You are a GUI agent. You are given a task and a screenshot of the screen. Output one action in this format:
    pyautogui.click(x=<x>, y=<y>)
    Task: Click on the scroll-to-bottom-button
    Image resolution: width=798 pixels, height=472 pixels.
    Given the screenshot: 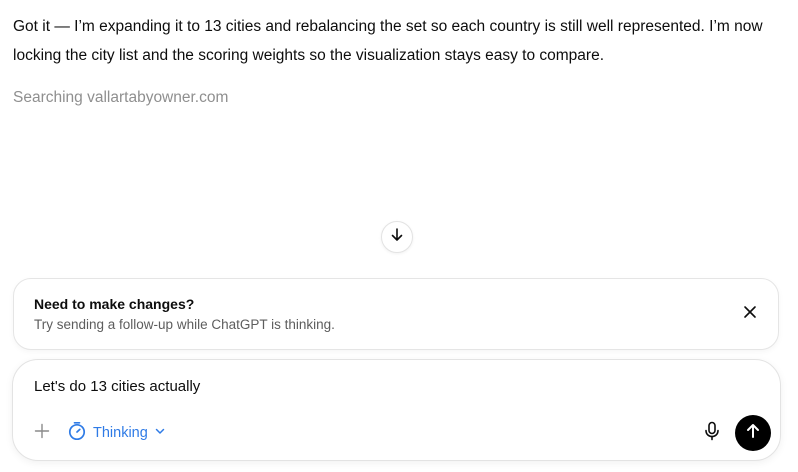 What is the action you would take?
    pyautogui.click(x=397, y=237)
    